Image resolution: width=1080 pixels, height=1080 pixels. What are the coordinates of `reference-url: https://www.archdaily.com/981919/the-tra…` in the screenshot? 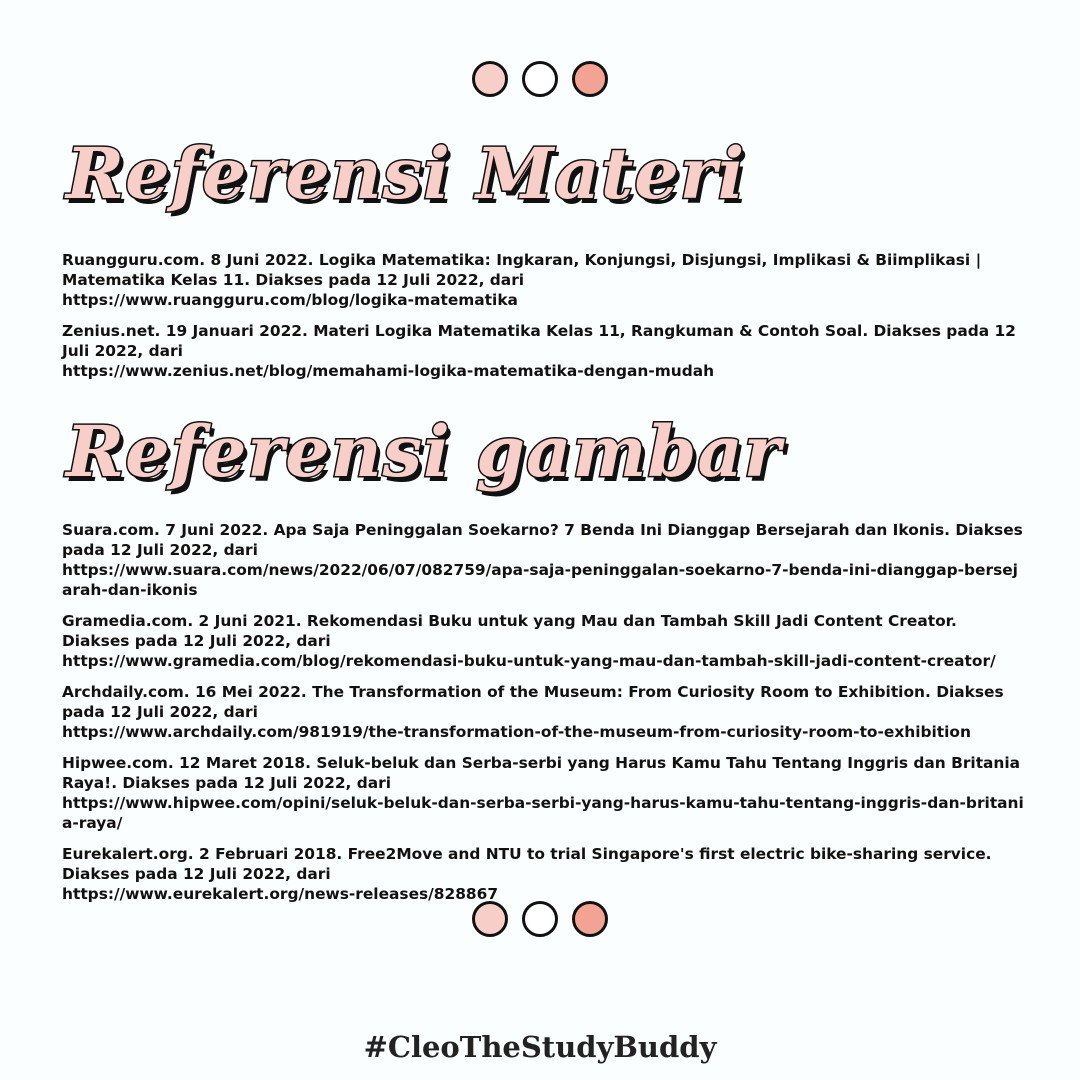 It's located at (516, 732).